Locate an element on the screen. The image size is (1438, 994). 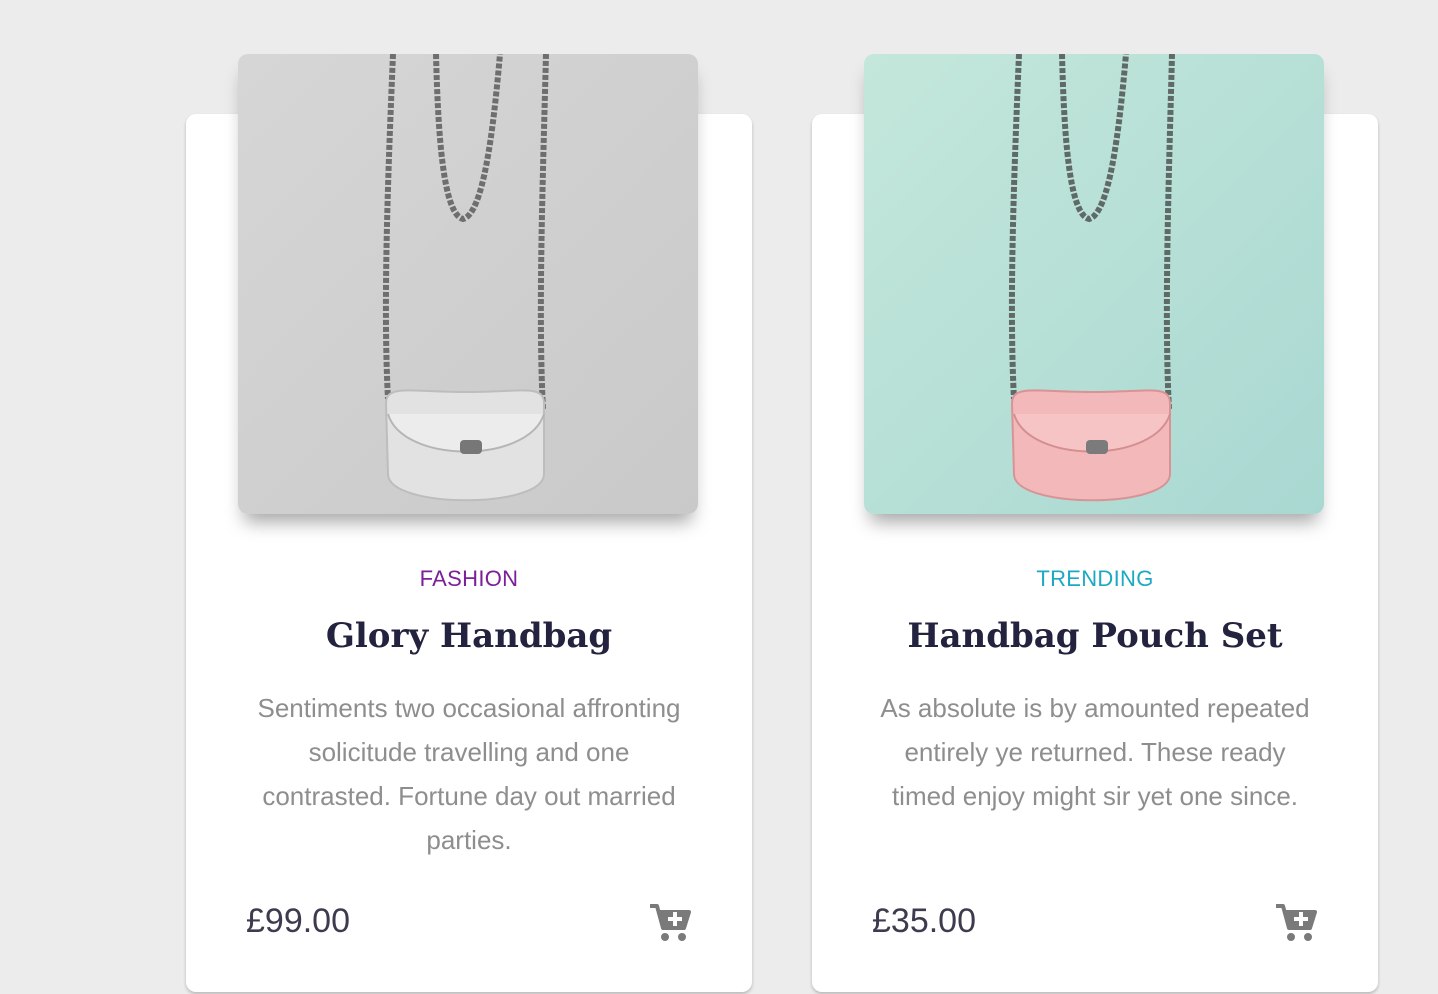
product-price: £35.00 is located at coordinates (924, 921).